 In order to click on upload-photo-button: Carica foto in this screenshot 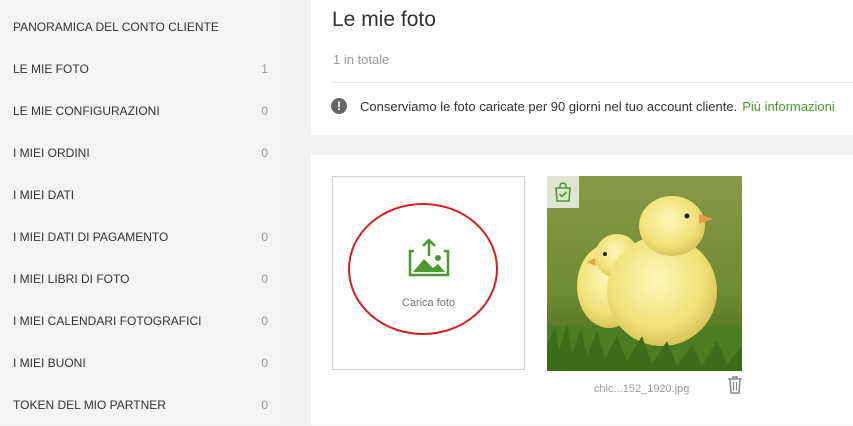, I will do `click(428, 273)`.